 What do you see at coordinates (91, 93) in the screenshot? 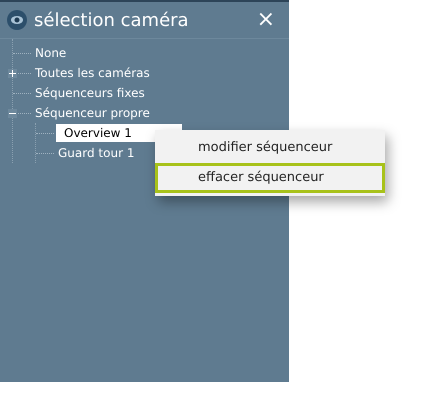
I see `tree-item: Séquenceurs fixes` at bounding box center [91, 93].